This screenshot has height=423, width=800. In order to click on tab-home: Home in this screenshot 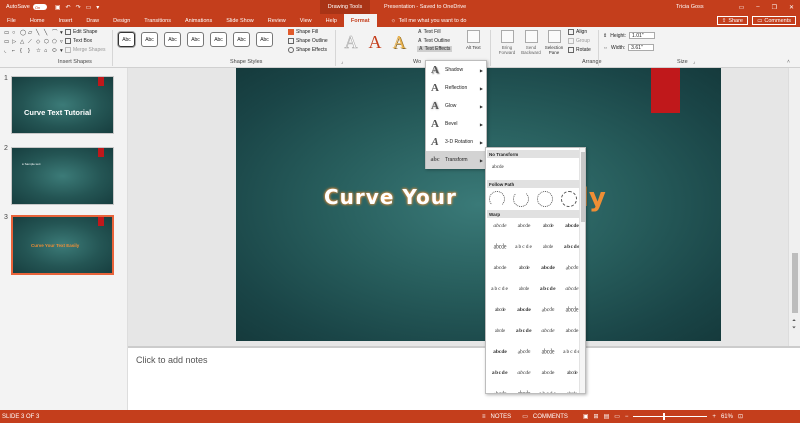, I will do `click(37, 20)`.